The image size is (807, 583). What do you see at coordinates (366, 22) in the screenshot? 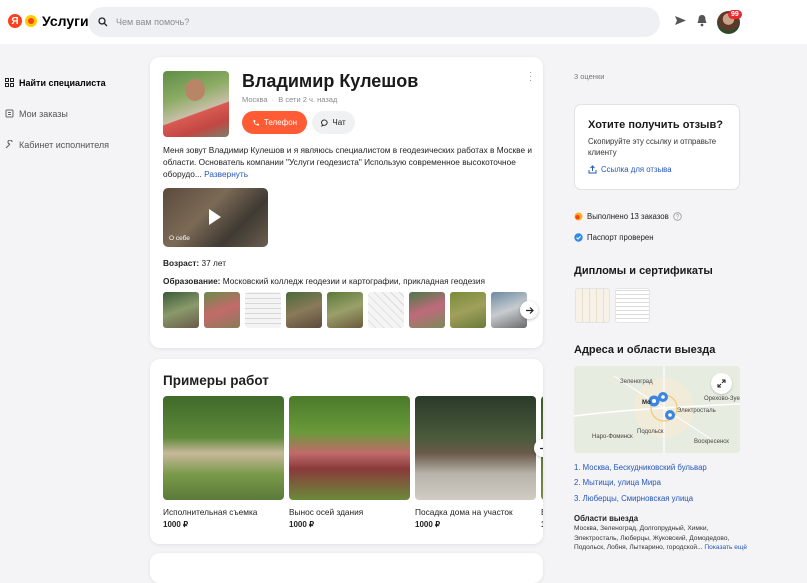
I see `search-input` at bounding box center [366, 22].